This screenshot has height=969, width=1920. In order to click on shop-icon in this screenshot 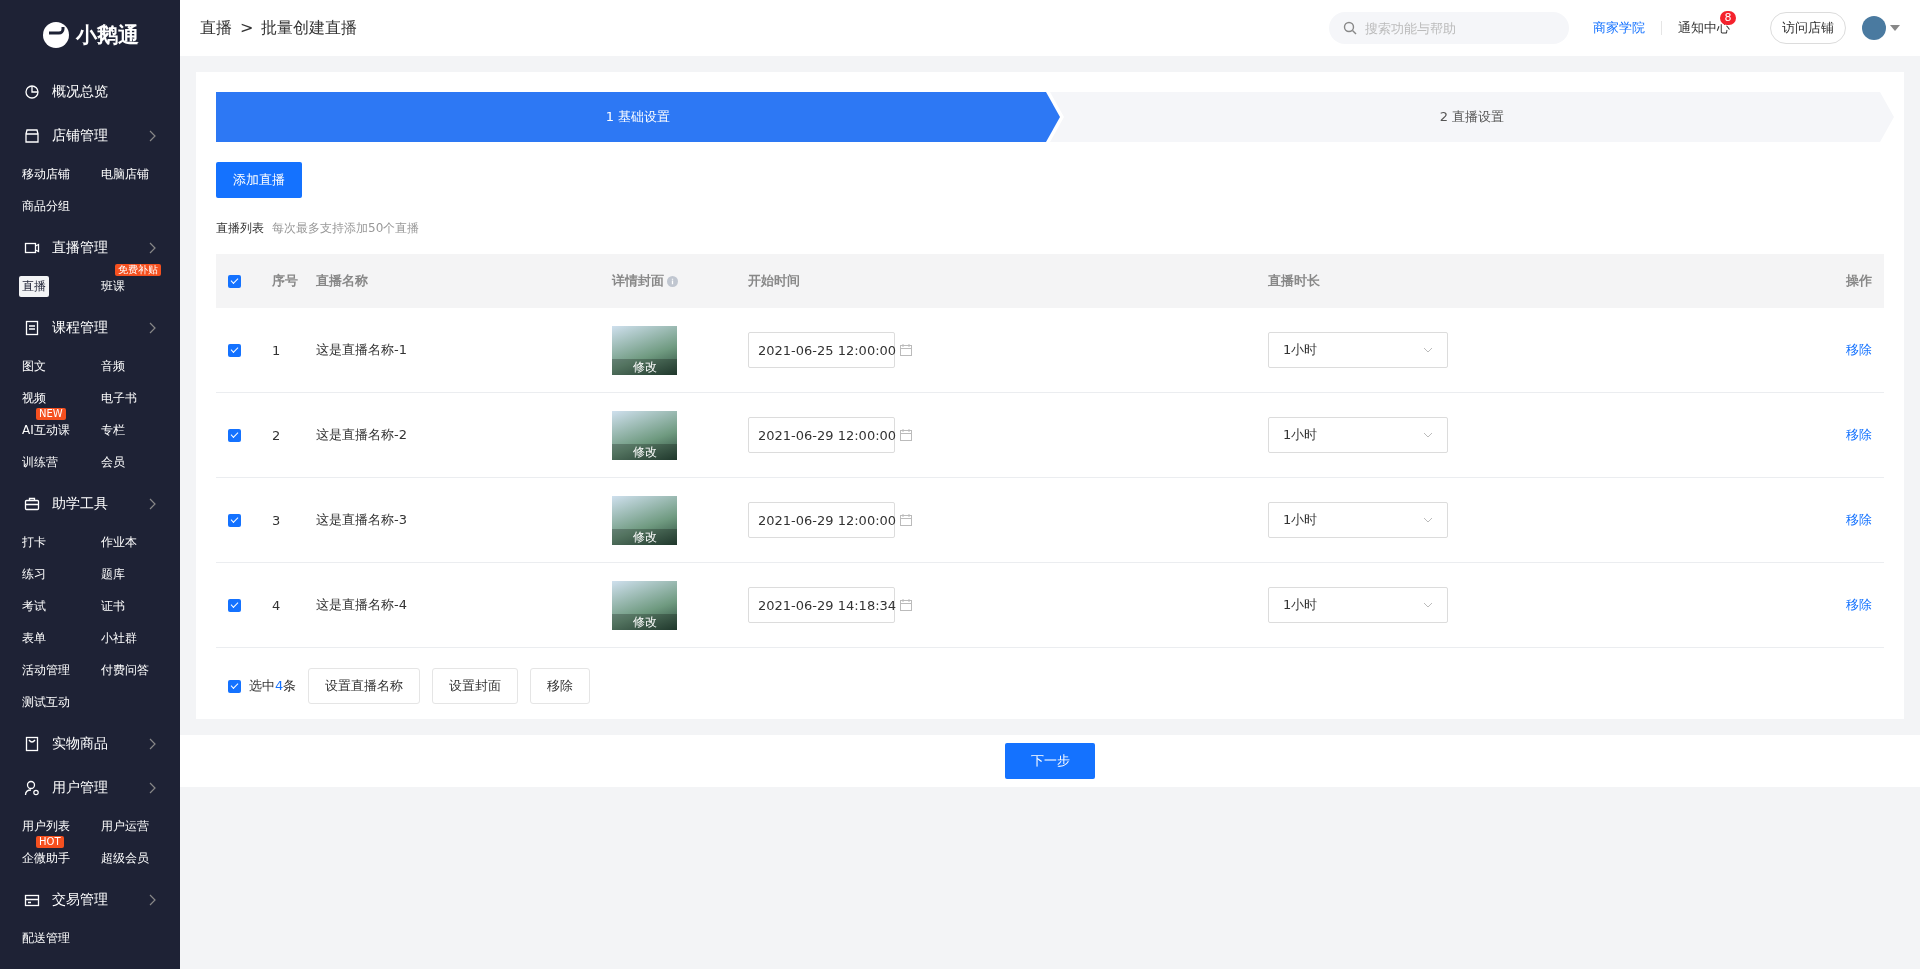, I will do `click(32, 136)`.